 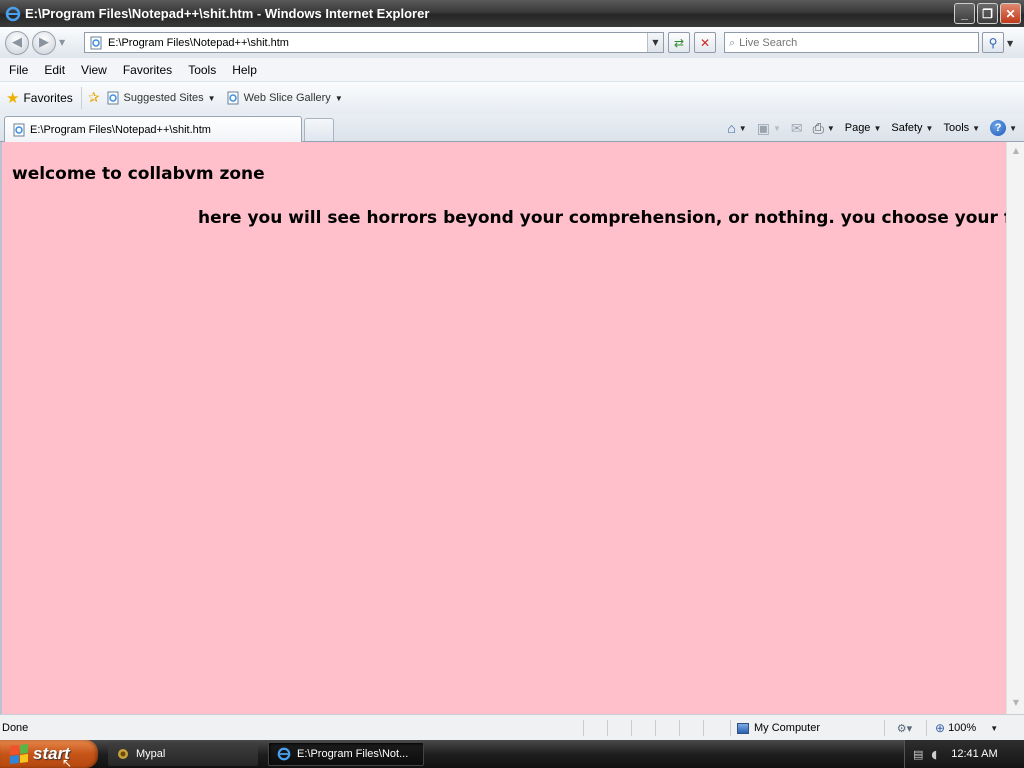 I want to click on back-arrow-icon: ◀, so click(x=17, y=42).